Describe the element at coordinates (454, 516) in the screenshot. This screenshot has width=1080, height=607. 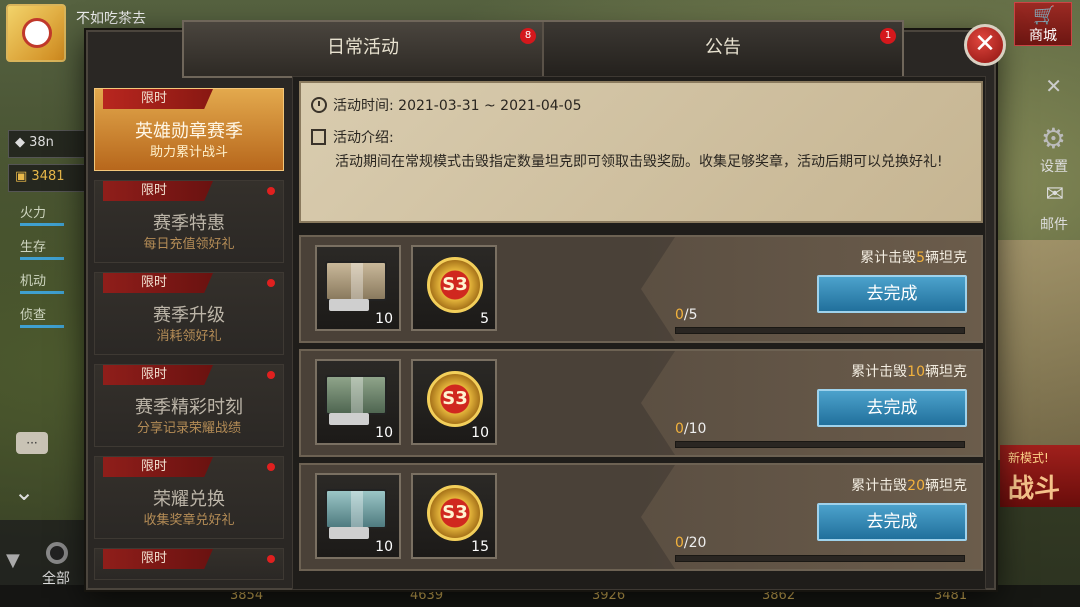
I see `reward-medal: S3 15` at that location.